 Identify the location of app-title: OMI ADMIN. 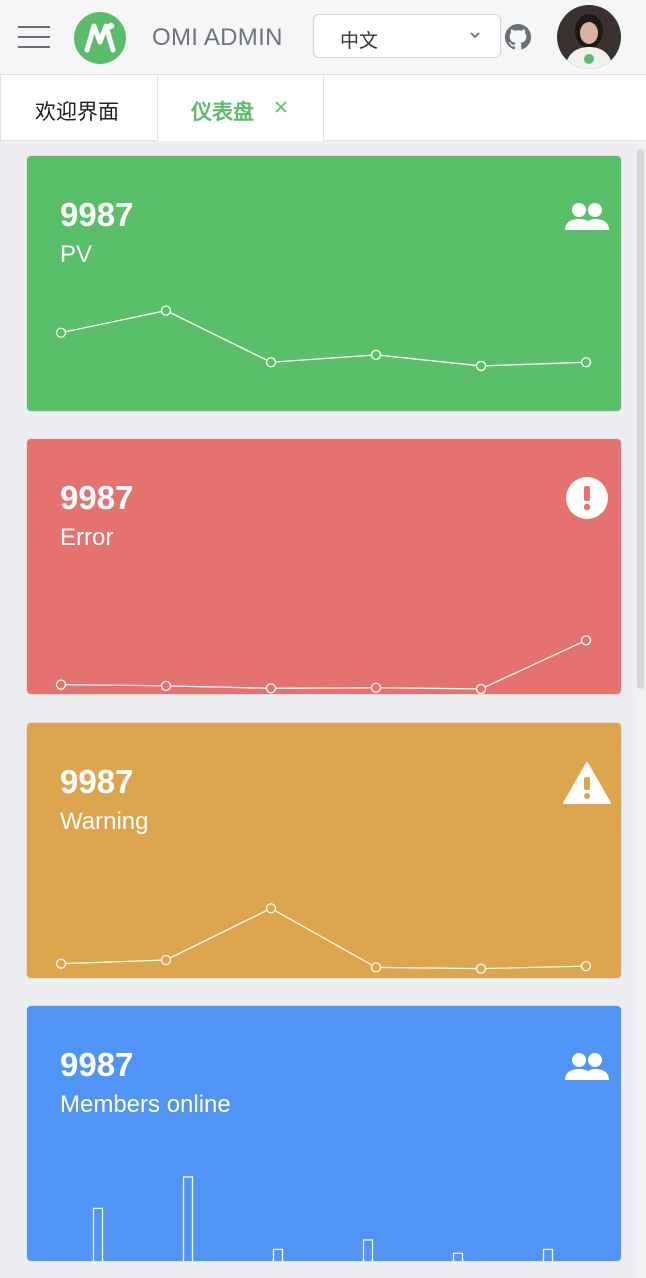
(217, 37).